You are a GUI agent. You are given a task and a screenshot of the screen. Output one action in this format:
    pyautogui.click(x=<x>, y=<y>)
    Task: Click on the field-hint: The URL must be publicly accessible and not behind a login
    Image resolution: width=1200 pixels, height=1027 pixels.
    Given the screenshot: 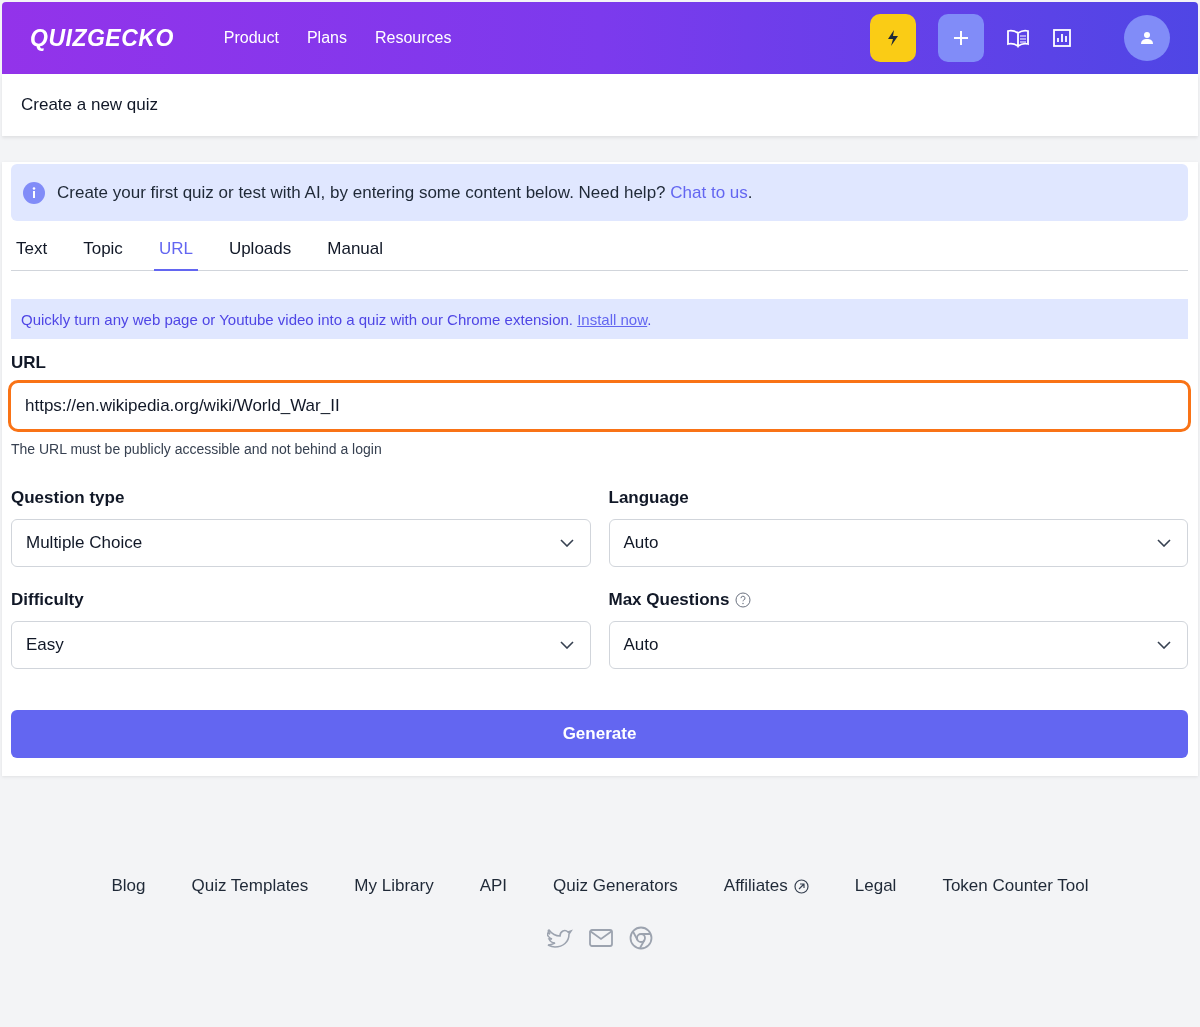 What is the action you would take?
    pyautogui.click(x=197, y=449)
    